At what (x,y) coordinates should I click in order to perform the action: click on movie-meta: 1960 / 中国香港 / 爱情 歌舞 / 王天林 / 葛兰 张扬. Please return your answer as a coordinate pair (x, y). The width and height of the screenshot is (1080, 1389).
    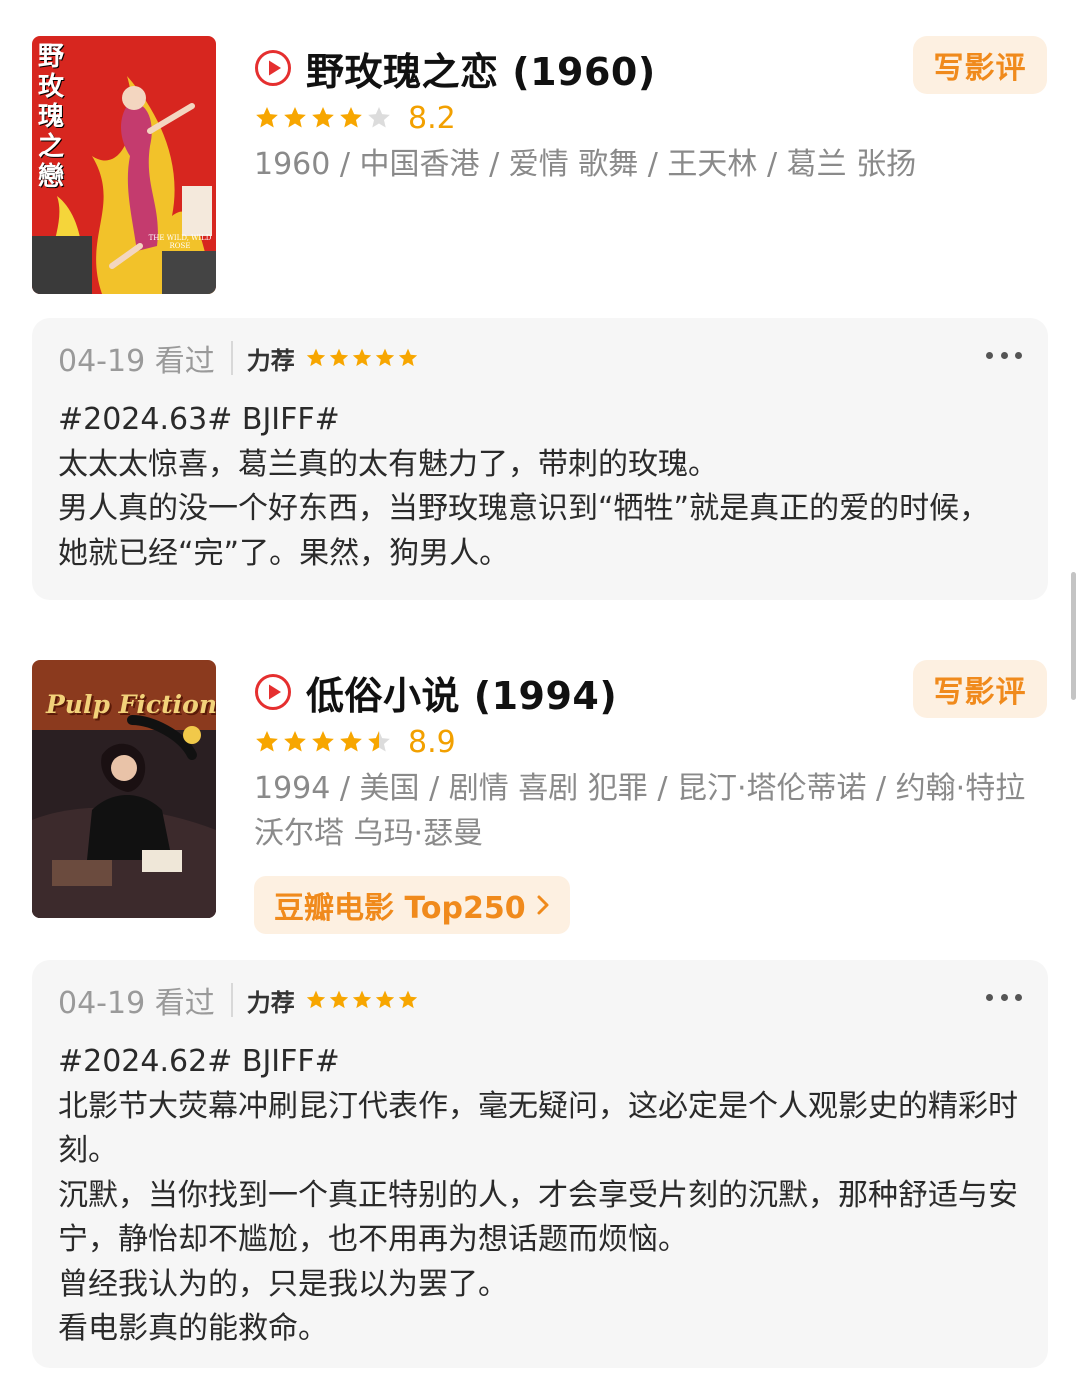
    Looking at the image, I should click on (585, 164).